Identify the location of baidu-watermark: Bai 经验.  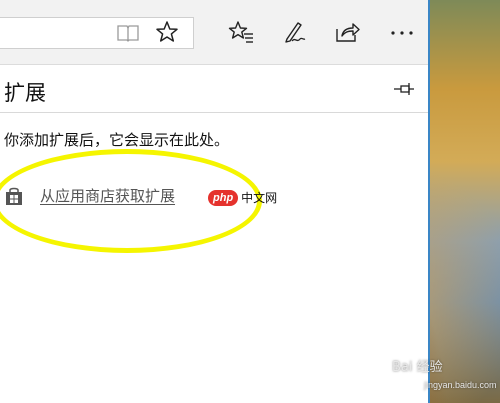
(417, 367).